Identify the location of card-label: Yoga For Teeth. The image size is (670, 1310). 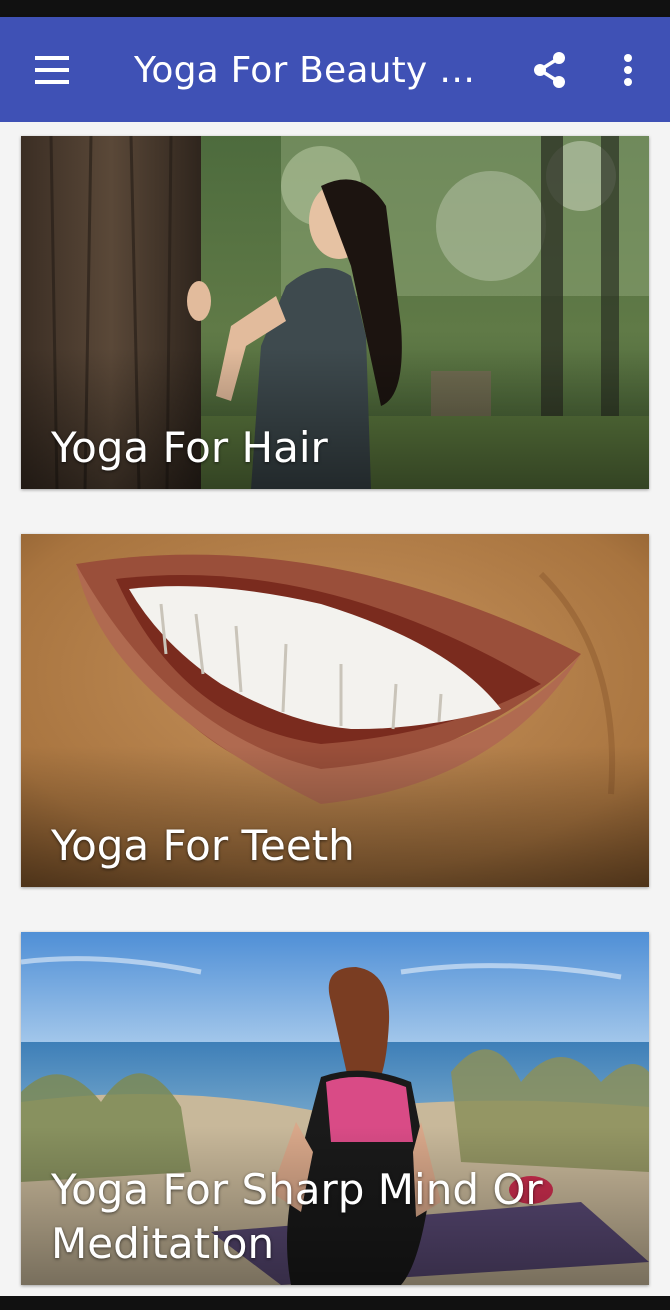
(203, 845).